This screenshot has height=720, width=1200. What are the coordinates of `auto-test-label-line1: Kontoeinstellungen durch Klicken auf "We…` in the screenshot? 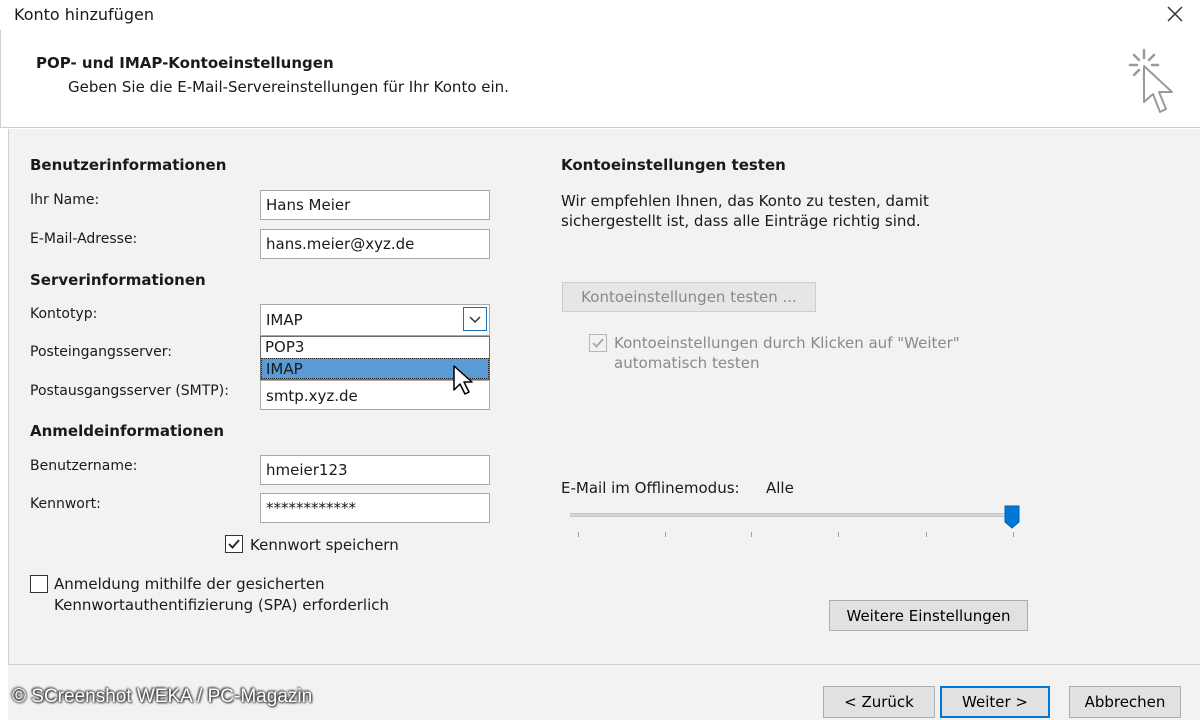 It's located at (787, 343).